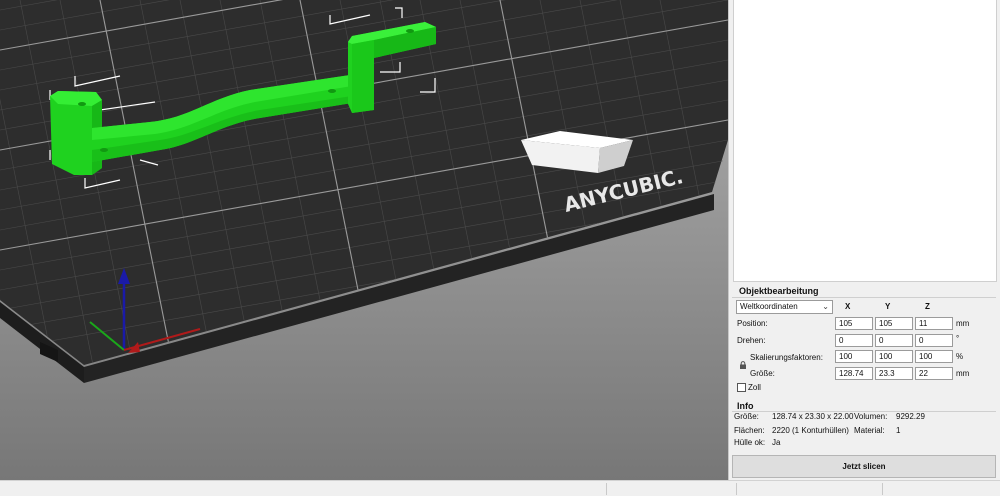 The width and height of the screenshot is (1000, 496). I want to click on info-size-value: 128.74 x 23.30 x 22.00, so click(813, 416).